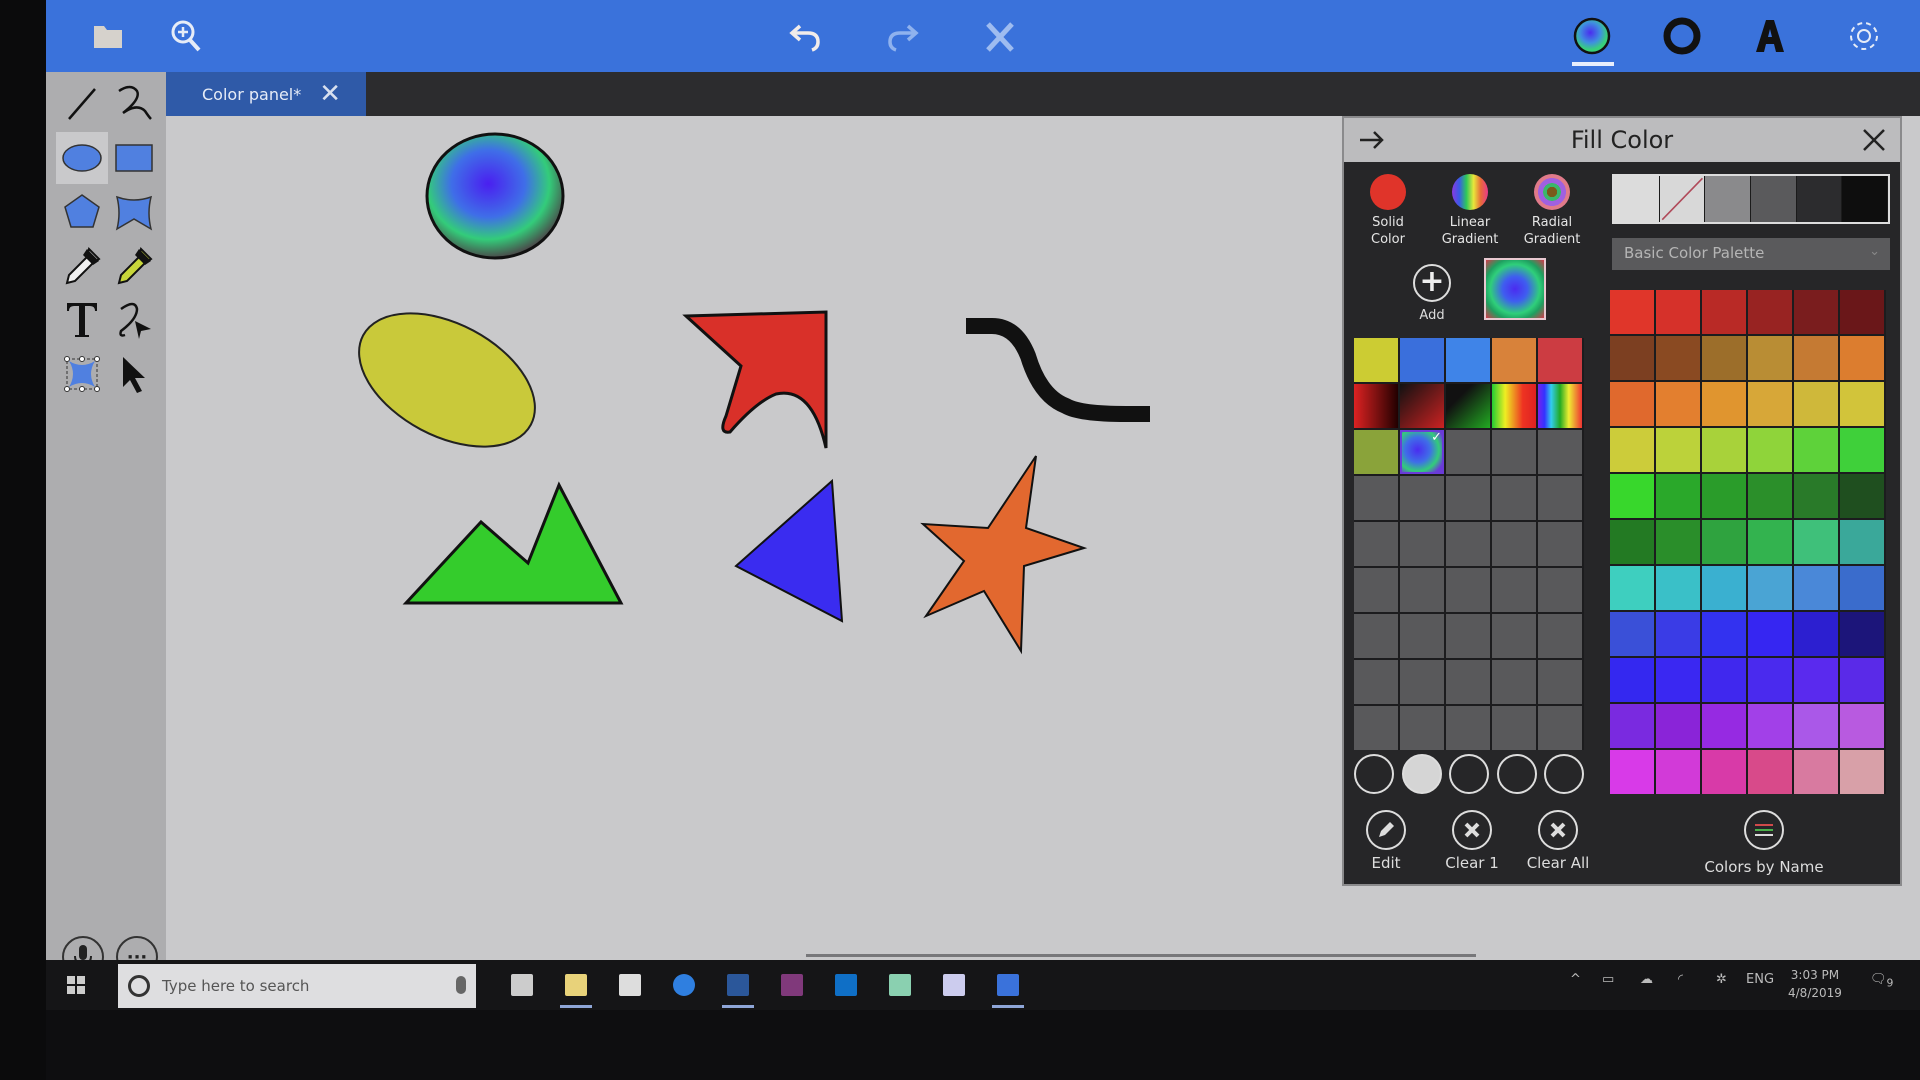 The image size is (1920, 1080). Describe the element at coordinates (1608, 979) in the screenshot. I see `battery-icon: ▭` at that location.